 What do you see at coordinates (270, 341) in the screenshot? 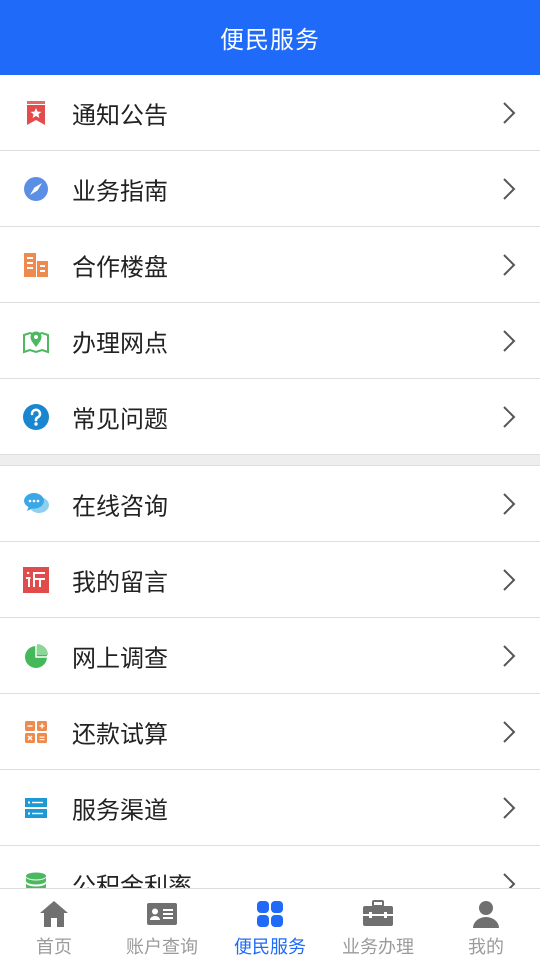
I see `list-item-service-points: 办理网点` at bounding box center [270, 341].